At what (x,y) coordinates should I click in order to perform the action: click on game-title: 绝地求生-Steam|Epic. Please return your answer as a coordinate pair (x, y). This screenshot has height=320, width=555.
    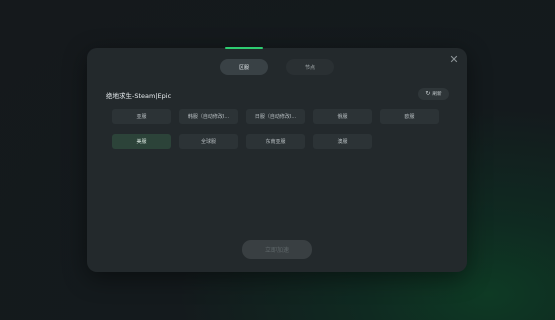
    Looking at the image, I should click on (139, 96).